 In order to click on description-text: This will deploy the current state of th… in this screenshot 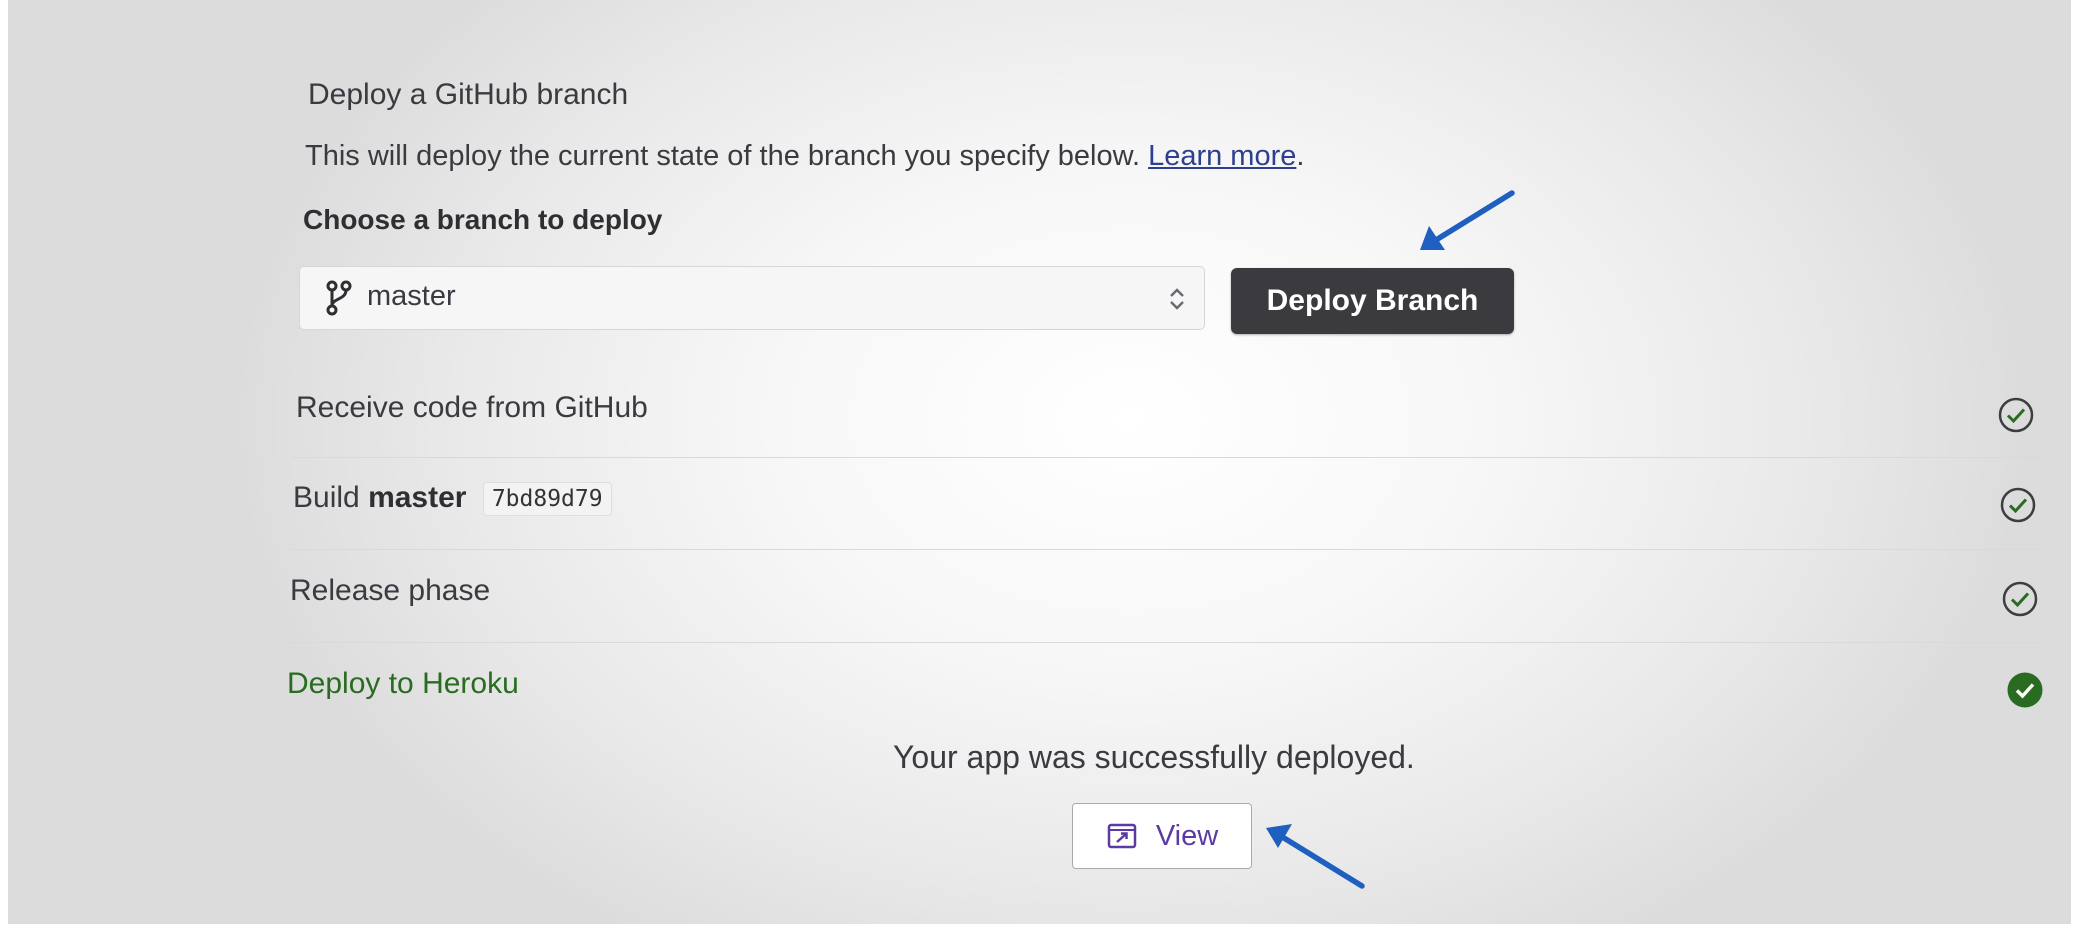, I will do `click(722, 156)`.